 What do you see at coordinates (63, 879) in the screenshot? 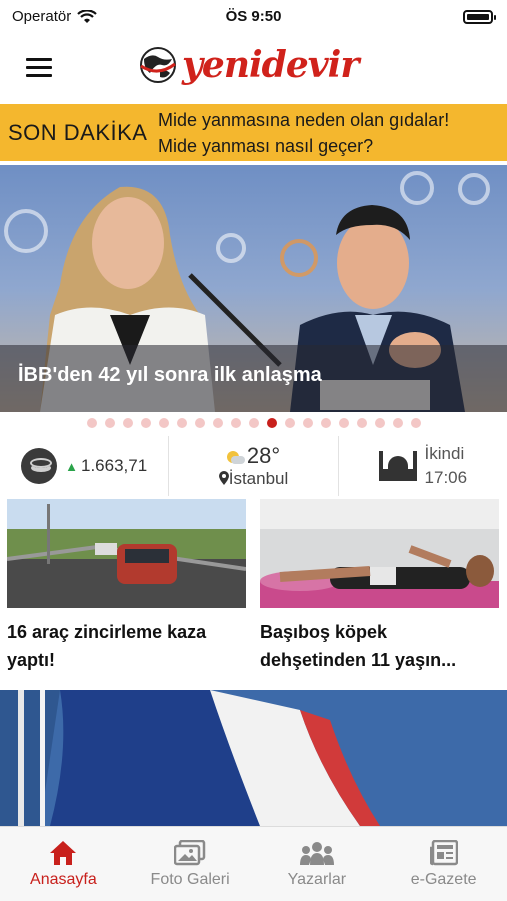
I see `tab-home-label: Anasayfa` at bounding box center [63, 879].